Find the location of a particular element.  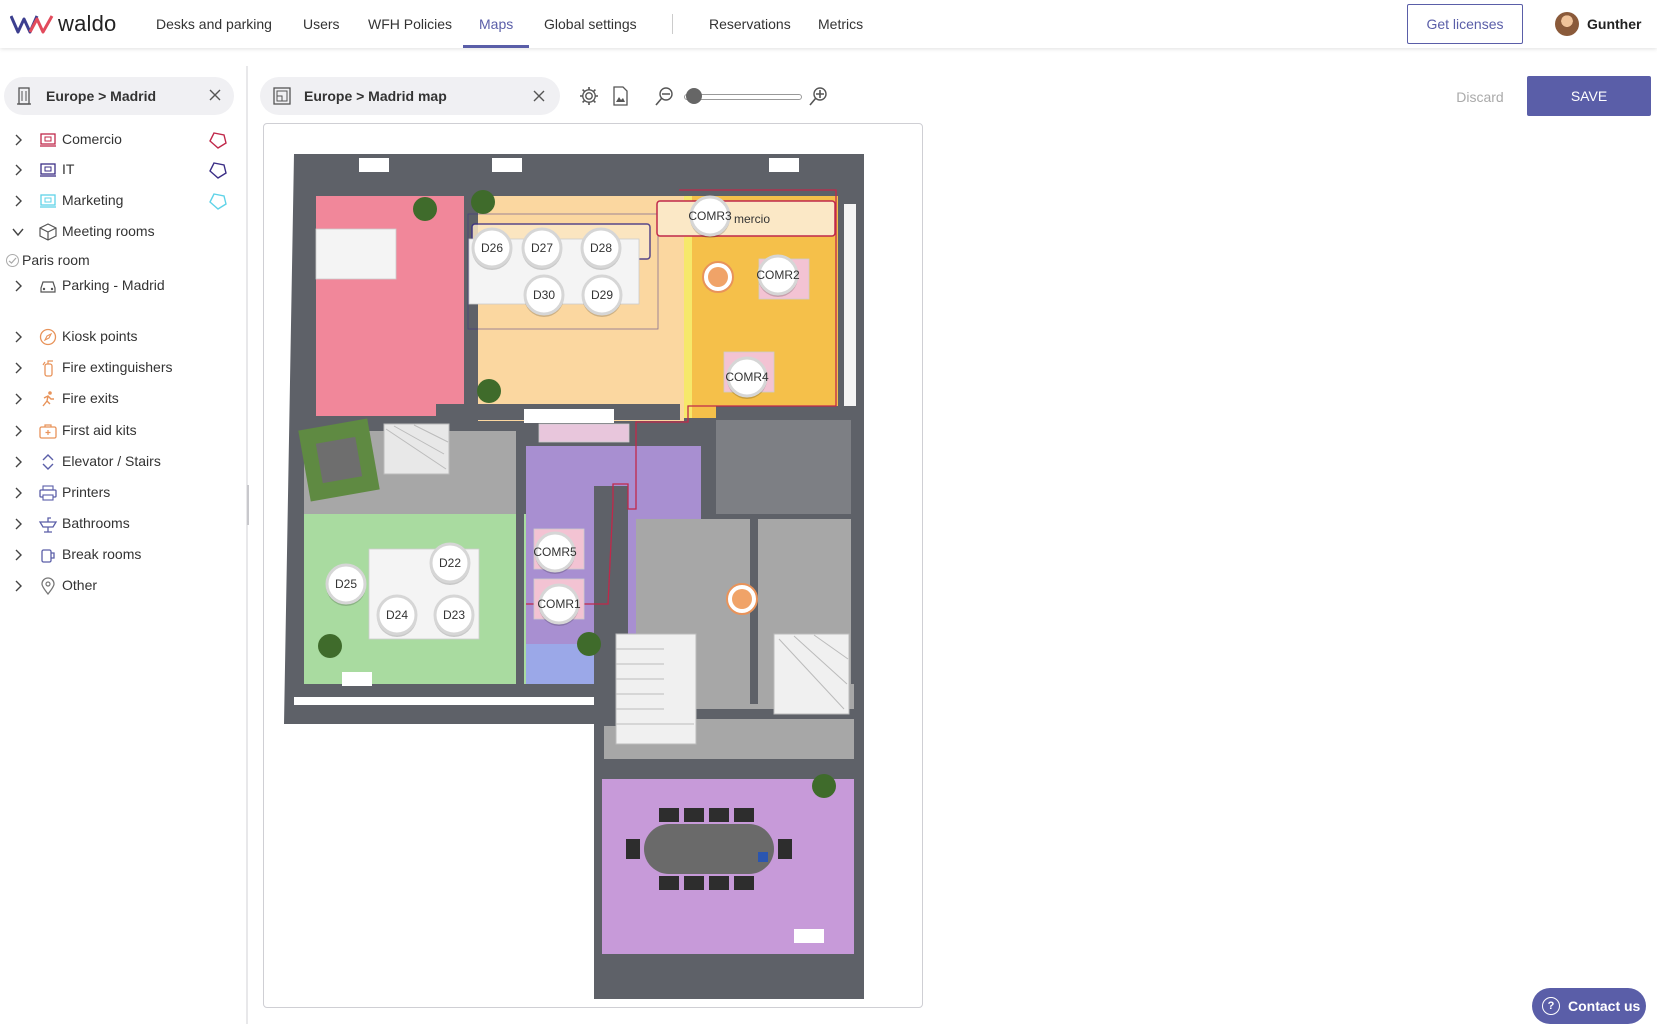

panel-splitter is located at coordinates (247, 545).